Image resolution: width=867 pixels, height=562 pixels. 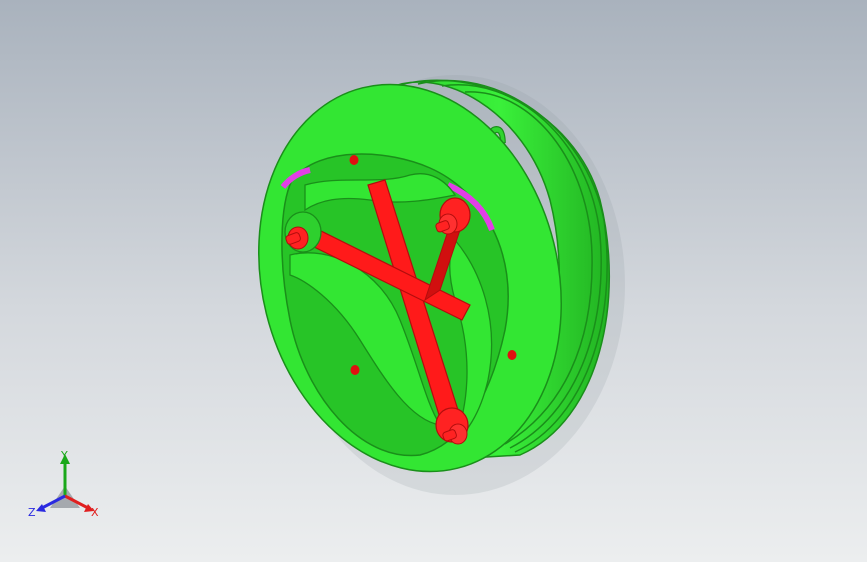 What do you see at coordinates (95, 512) in the screenshot?
I see `triad-x-label: X` at bounding box center [95, 512].